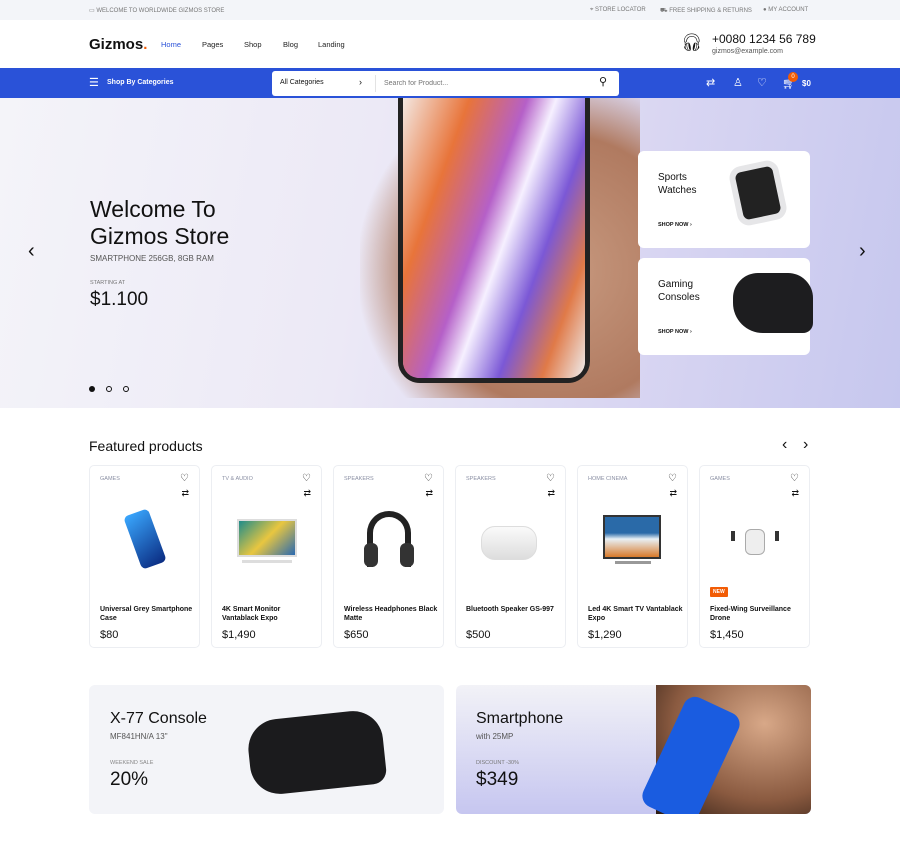 Image resolution: width=900 pixels, height=842 pixels. I want to click on search-box: All Categories › ⚲, so click(445, 83).